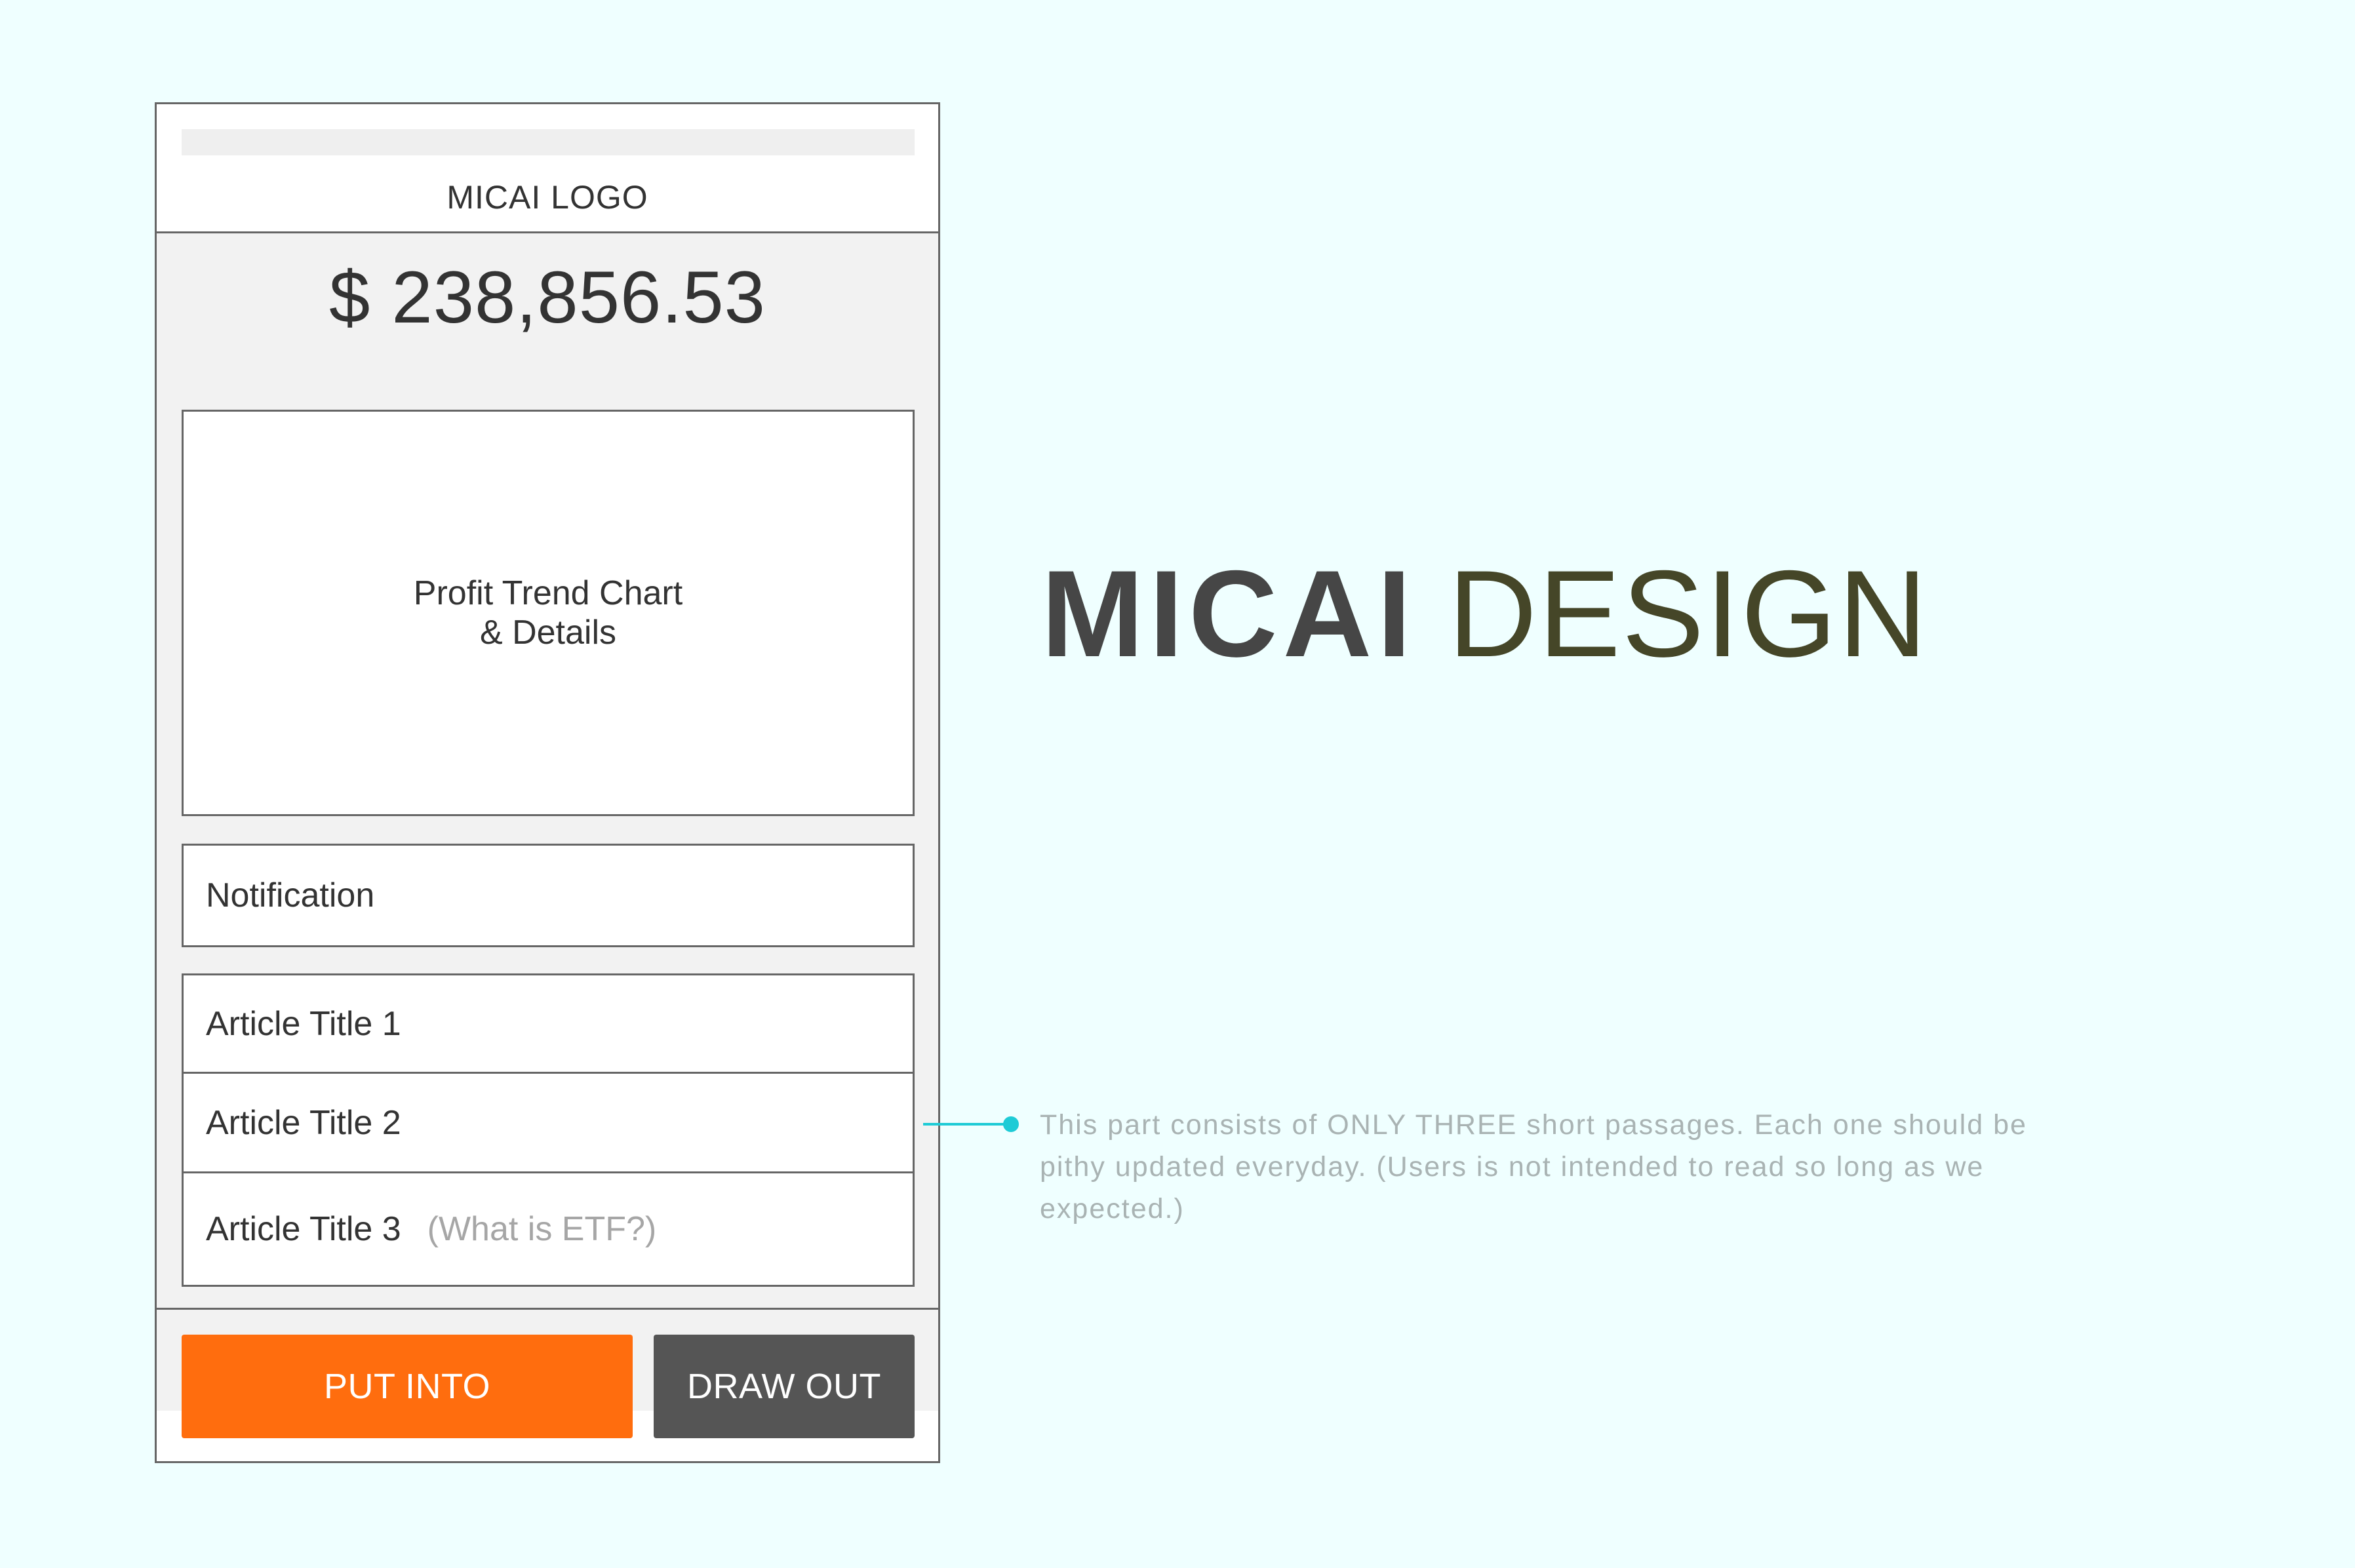  What do you see at coordinates (1229, 613) in the screenshot?
I see `brand-title-bold: MICAI` at bounding box center [1229, 613].